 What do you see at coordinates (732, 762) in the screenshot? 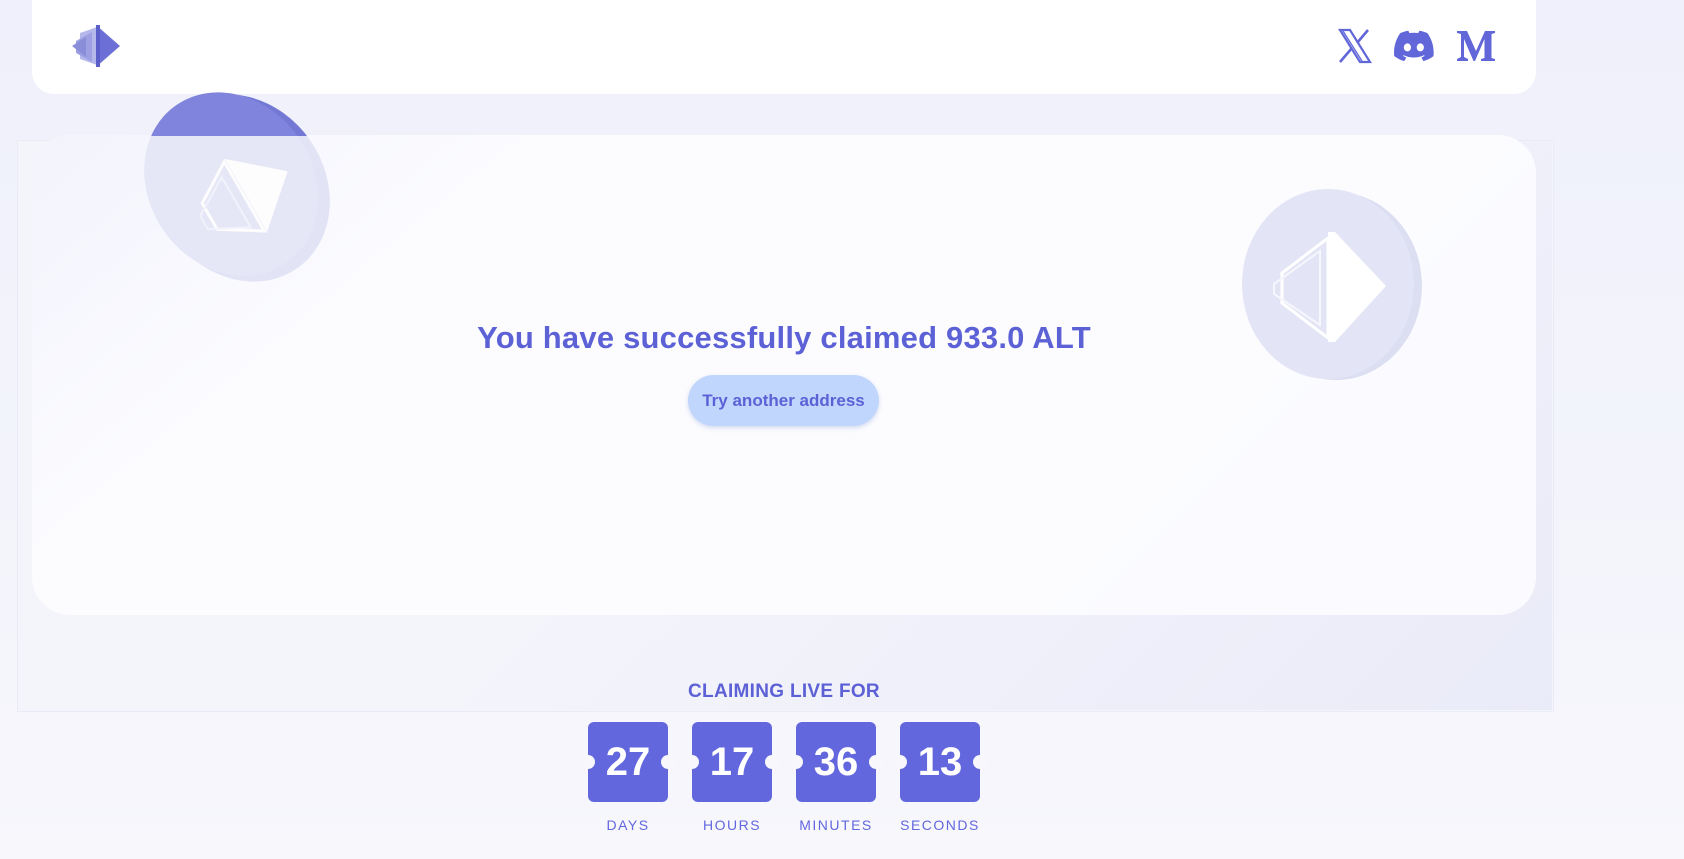
I see `countdown-hours-value: 17` at bounding box center [732, 762].